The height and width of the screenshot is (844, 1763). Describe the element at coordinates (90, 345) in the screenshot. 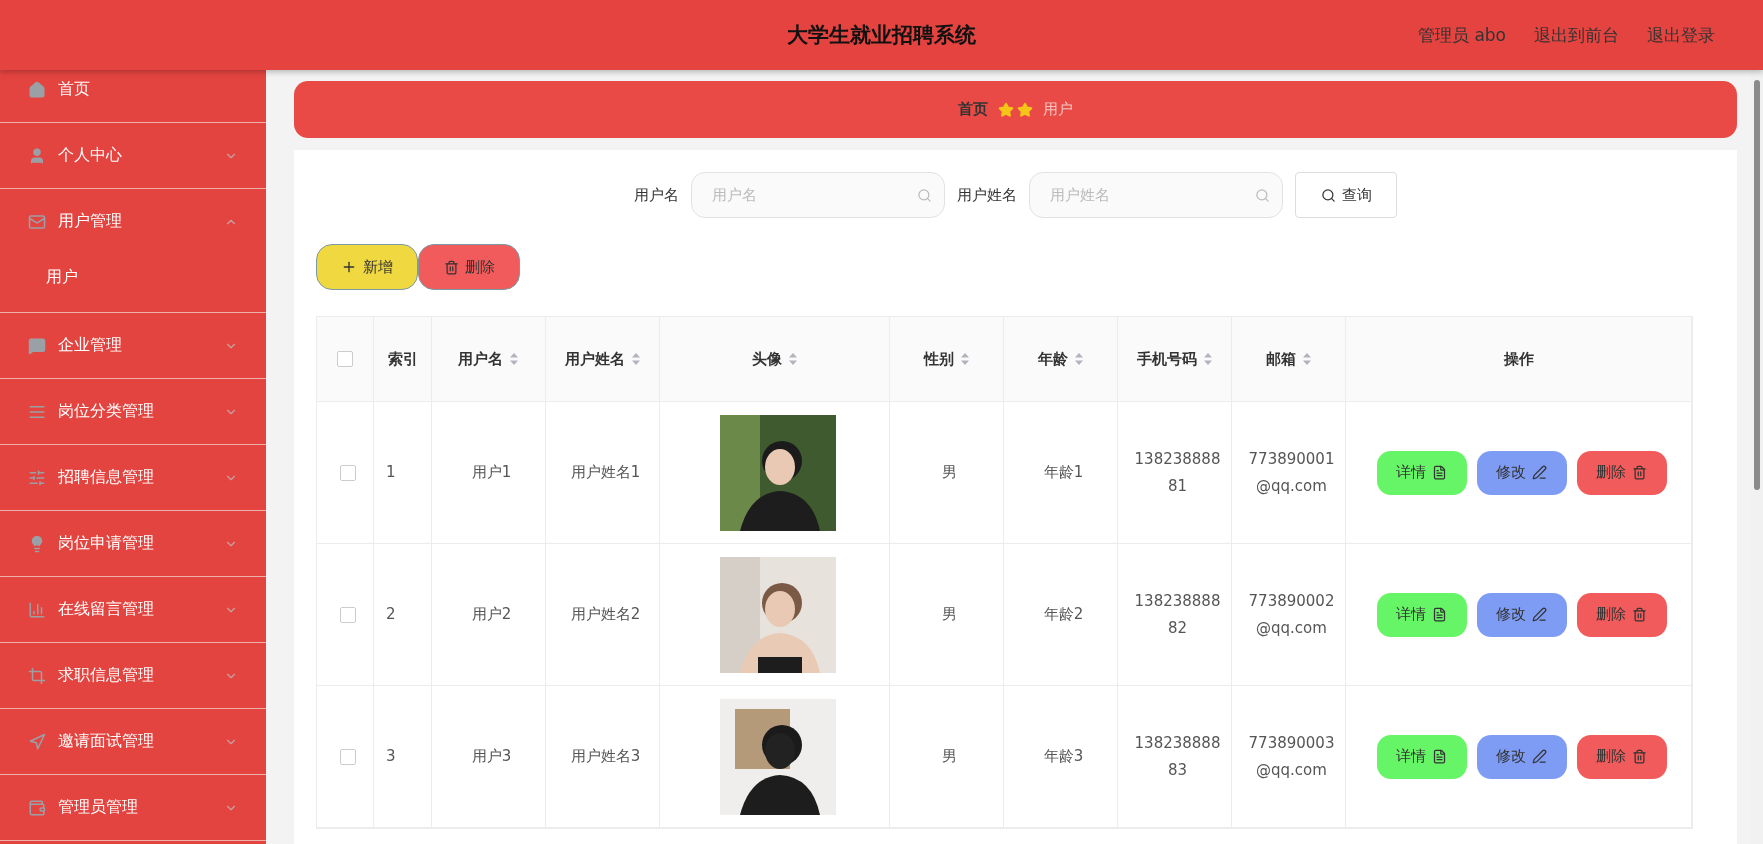

I see `sidebar-item-label: 企业管理` at that location.